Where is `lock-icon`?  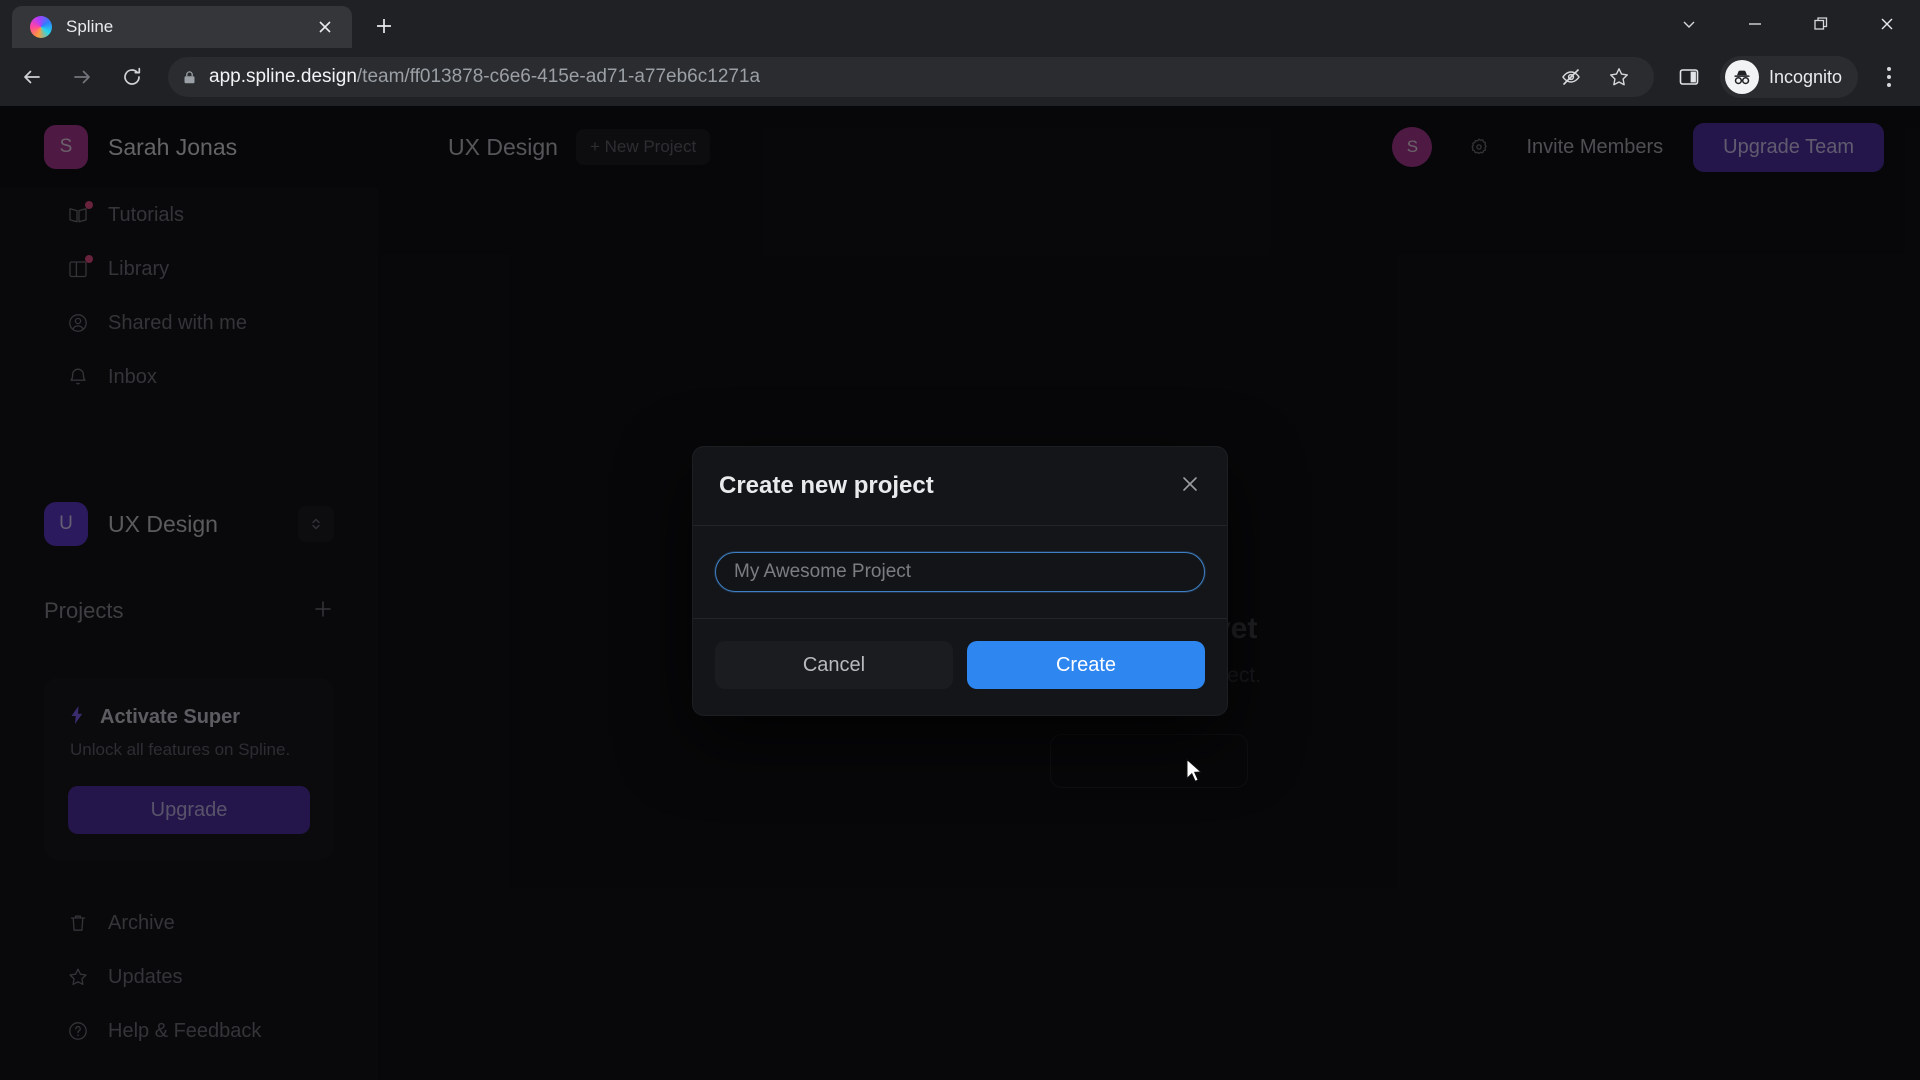
lock-icon is located at coordinates (189, 77).